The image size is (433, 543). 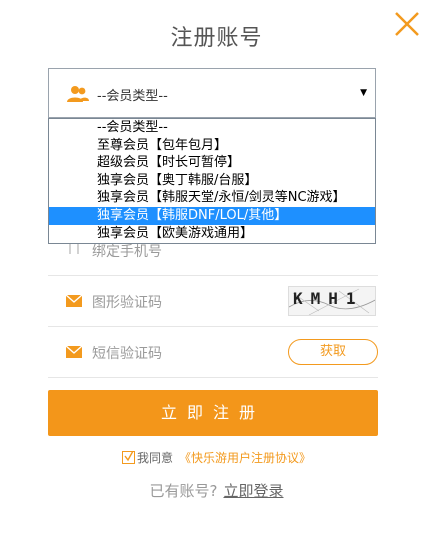 I want to click on sms-code-input: 短信验证码, so click(x=127, y=353).